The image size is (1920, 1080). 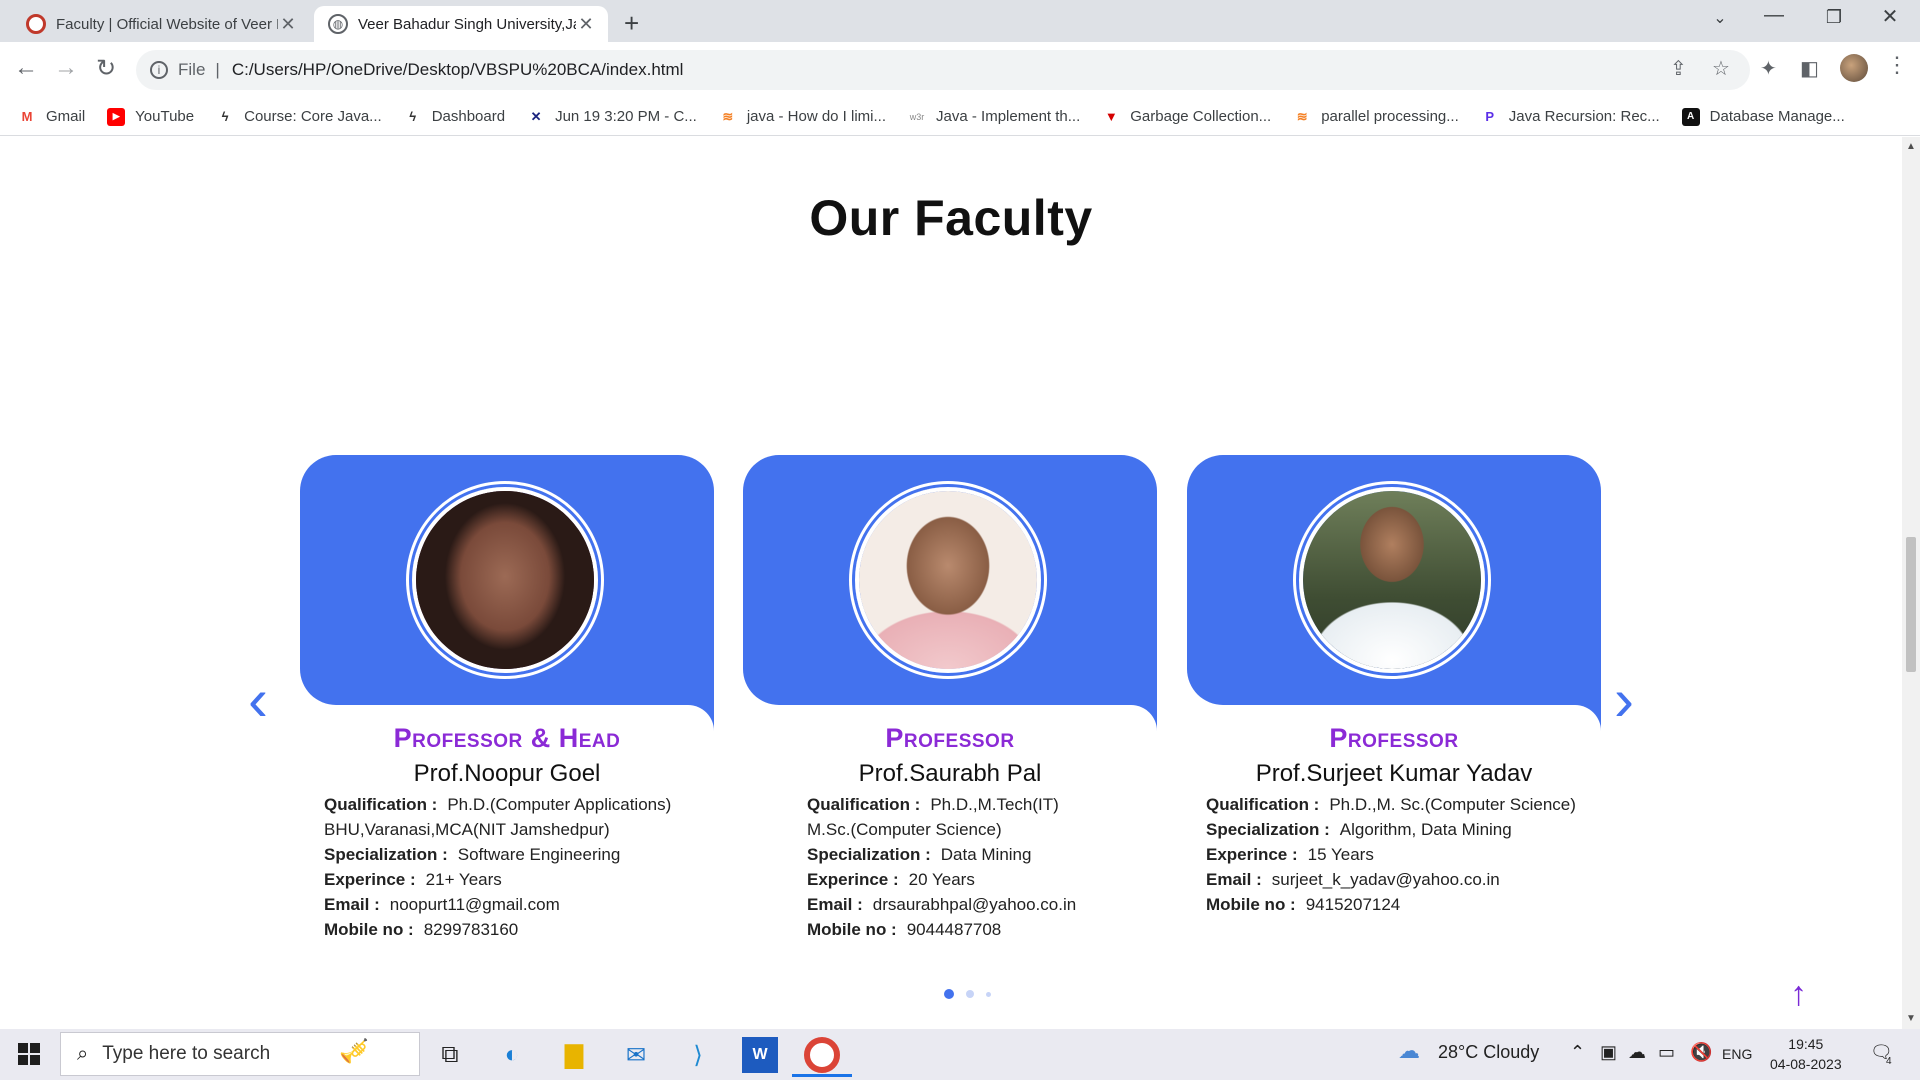 What do you see at coordinates (1809, 68) in the screenshot?
I see `side-panel-icon: ◧` at bounding box center [1809, 68].